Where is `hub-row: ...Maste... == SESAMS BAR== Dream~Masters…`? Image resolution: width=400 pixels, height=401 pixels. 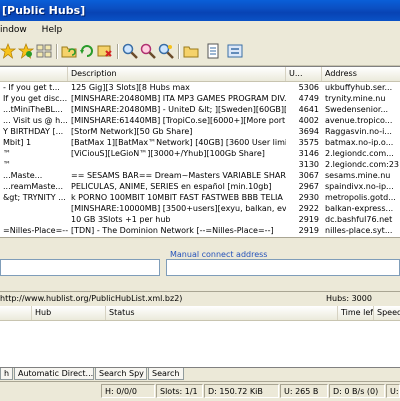 hub-row: ...Maste... == SESAMS BAR== Dream~Masters… is located at coordinates (200, 175).